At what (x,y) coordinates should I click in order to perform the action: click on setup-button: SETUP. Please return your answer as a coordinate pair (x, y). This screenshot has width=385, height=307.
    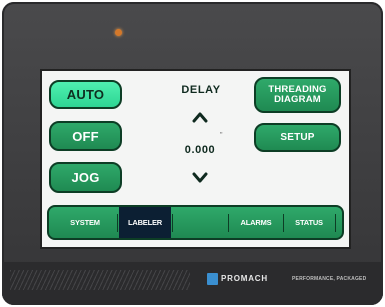
    Looking at the image, I should click on (297, 137).